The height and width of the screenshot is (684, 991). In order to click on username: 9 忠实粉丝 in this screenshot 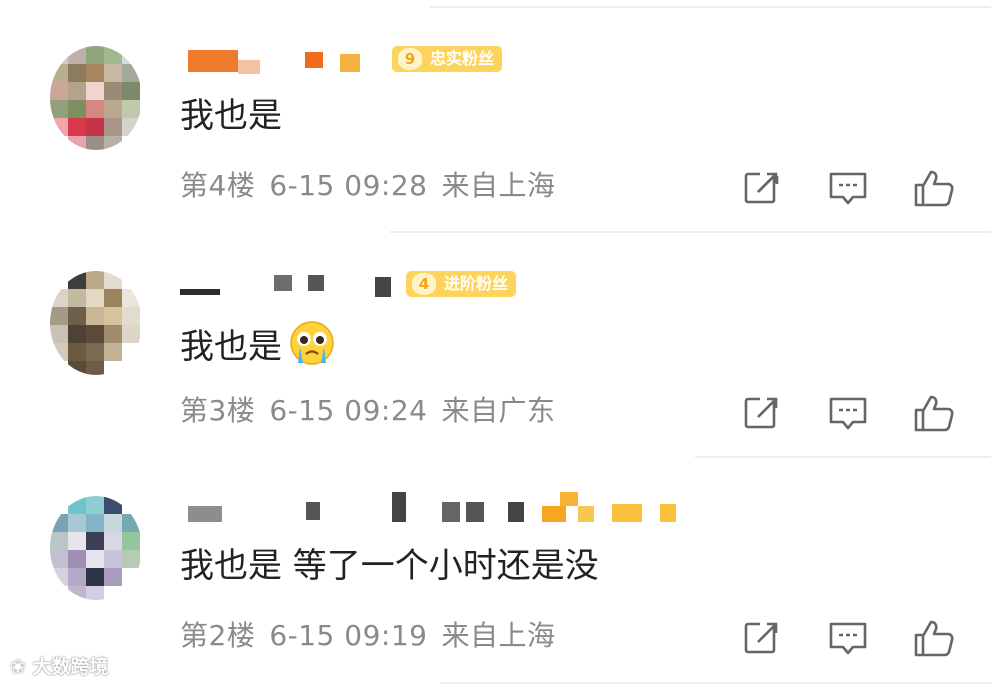, I will do `click(460, 62)`.